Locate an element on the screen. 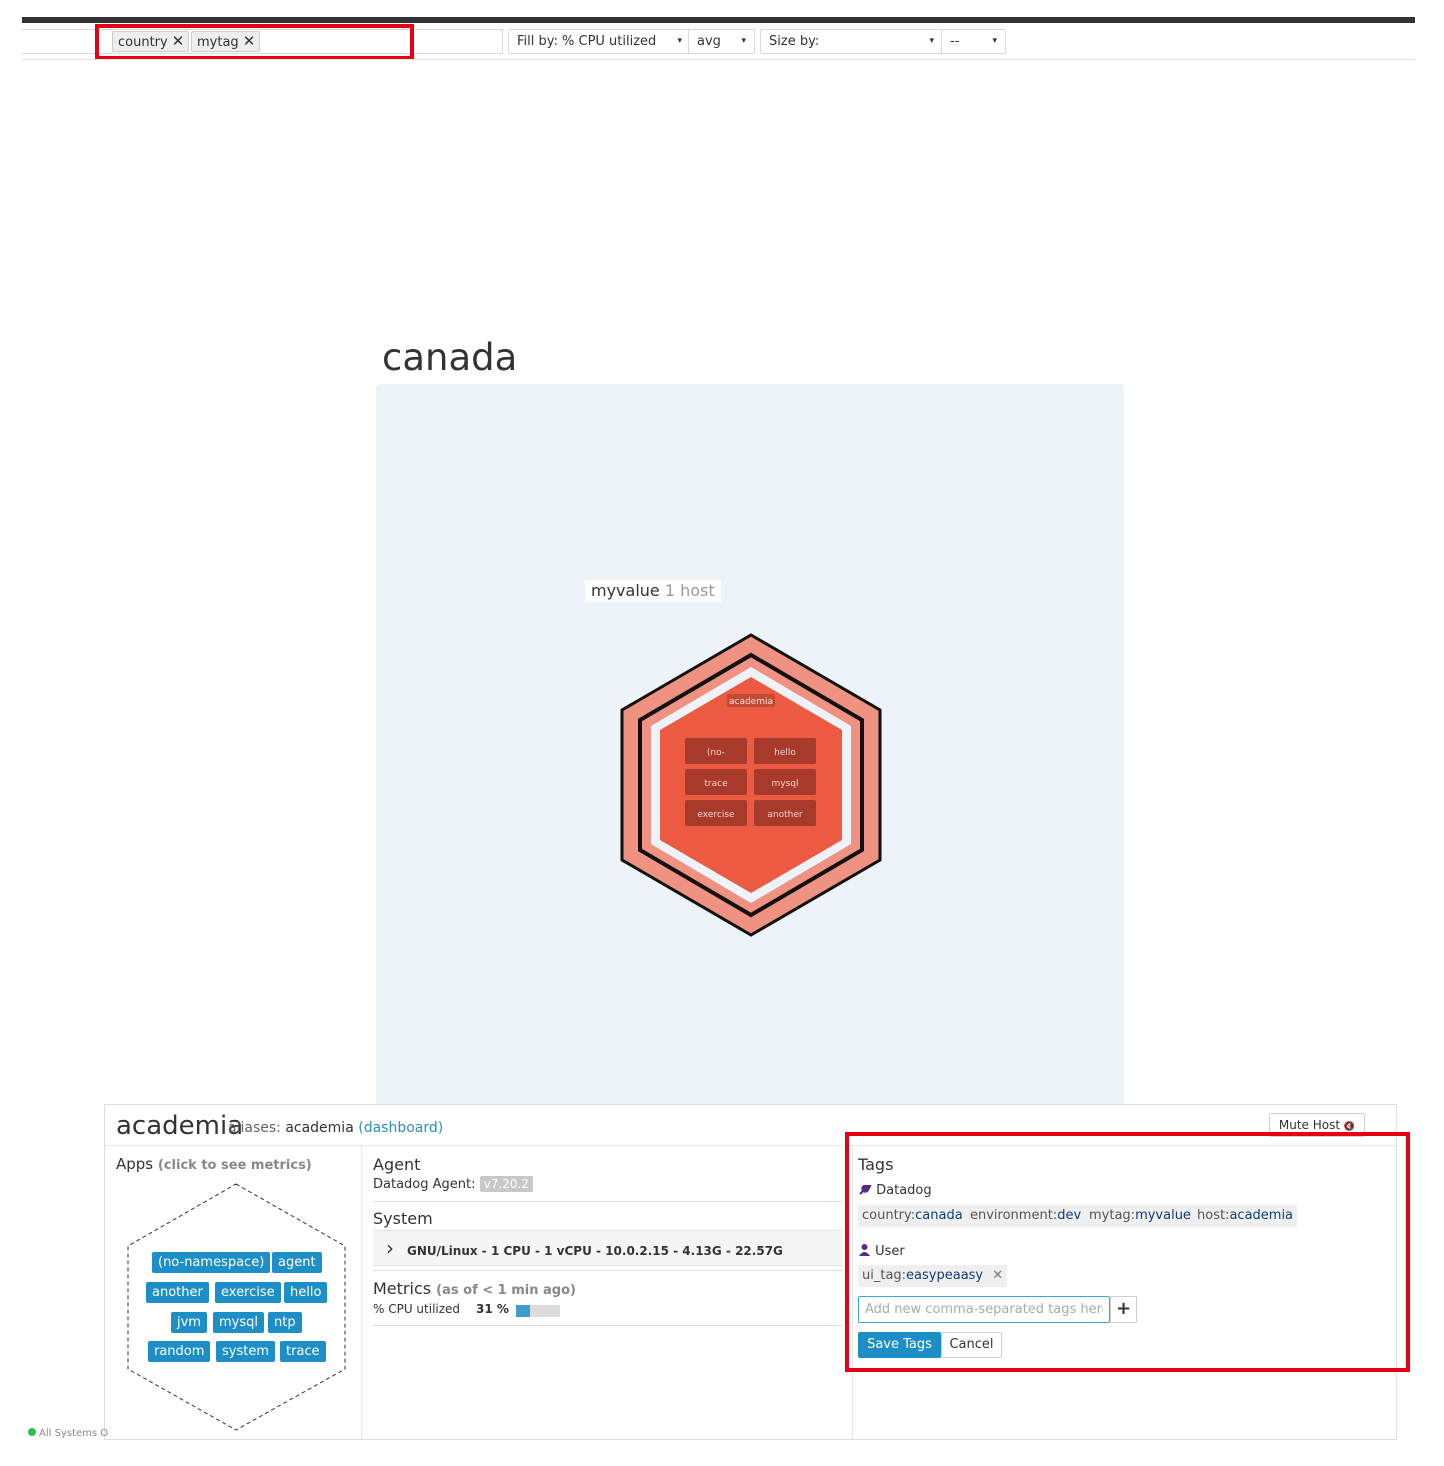 This screenshot has width=1444, height=1466. host-aliases: aliases: academia (dashboard) is located at coordinates (335, 1128).